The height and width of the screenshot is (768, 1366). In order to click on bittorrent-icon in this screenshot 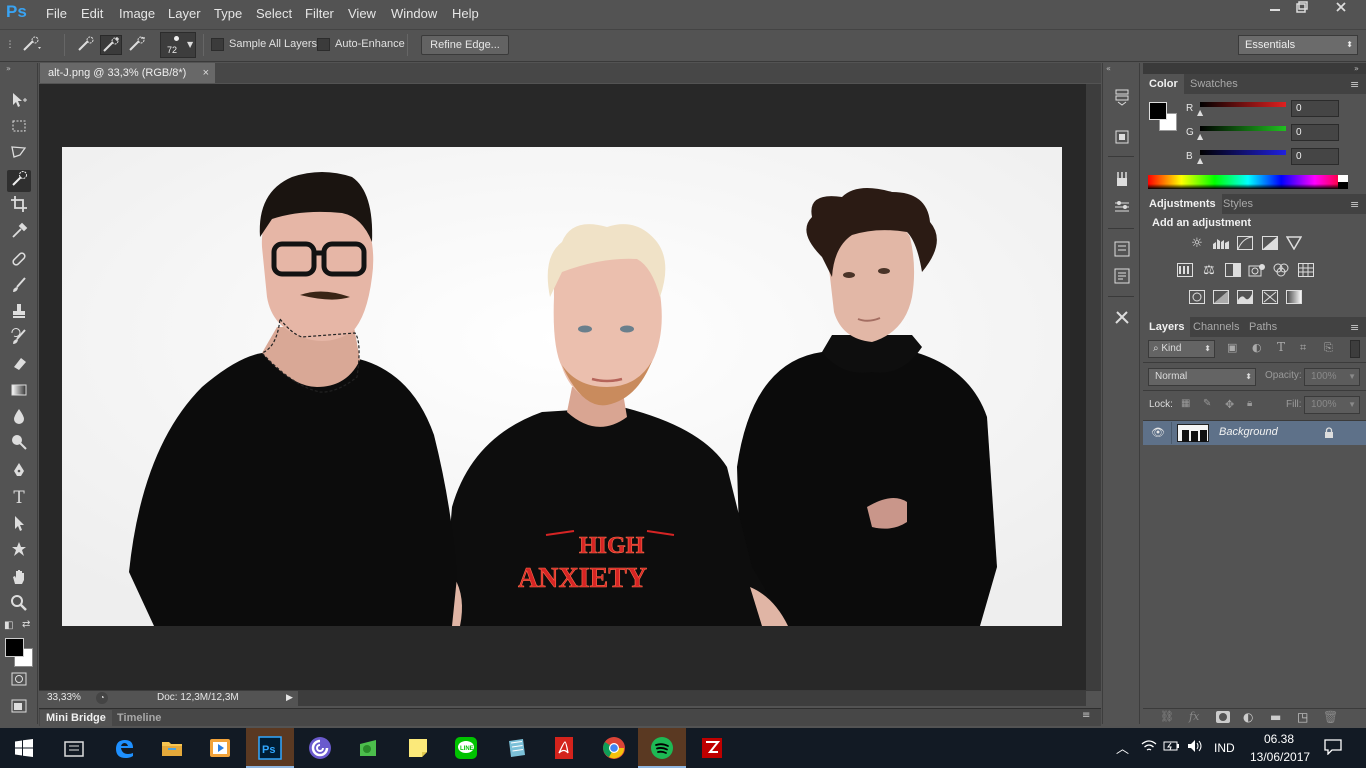, I will do `click(320, 748)`.